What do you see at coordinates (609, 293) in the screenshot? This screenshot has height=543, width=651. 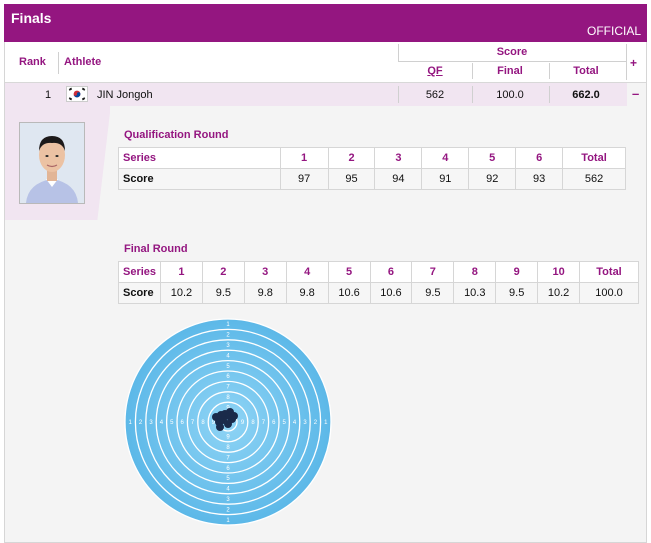 I see `final-total: 100.0` at bounding box center [609, 293].